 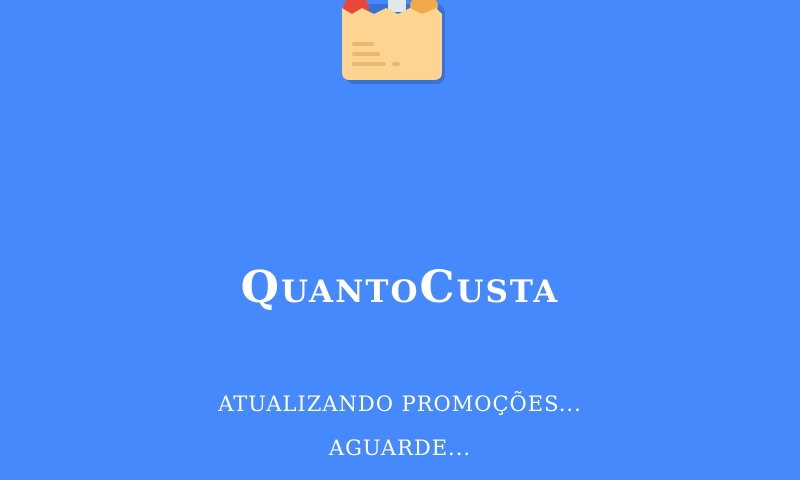 I want to click on app-title: QuantoCusta, so click(x=400, y=287).